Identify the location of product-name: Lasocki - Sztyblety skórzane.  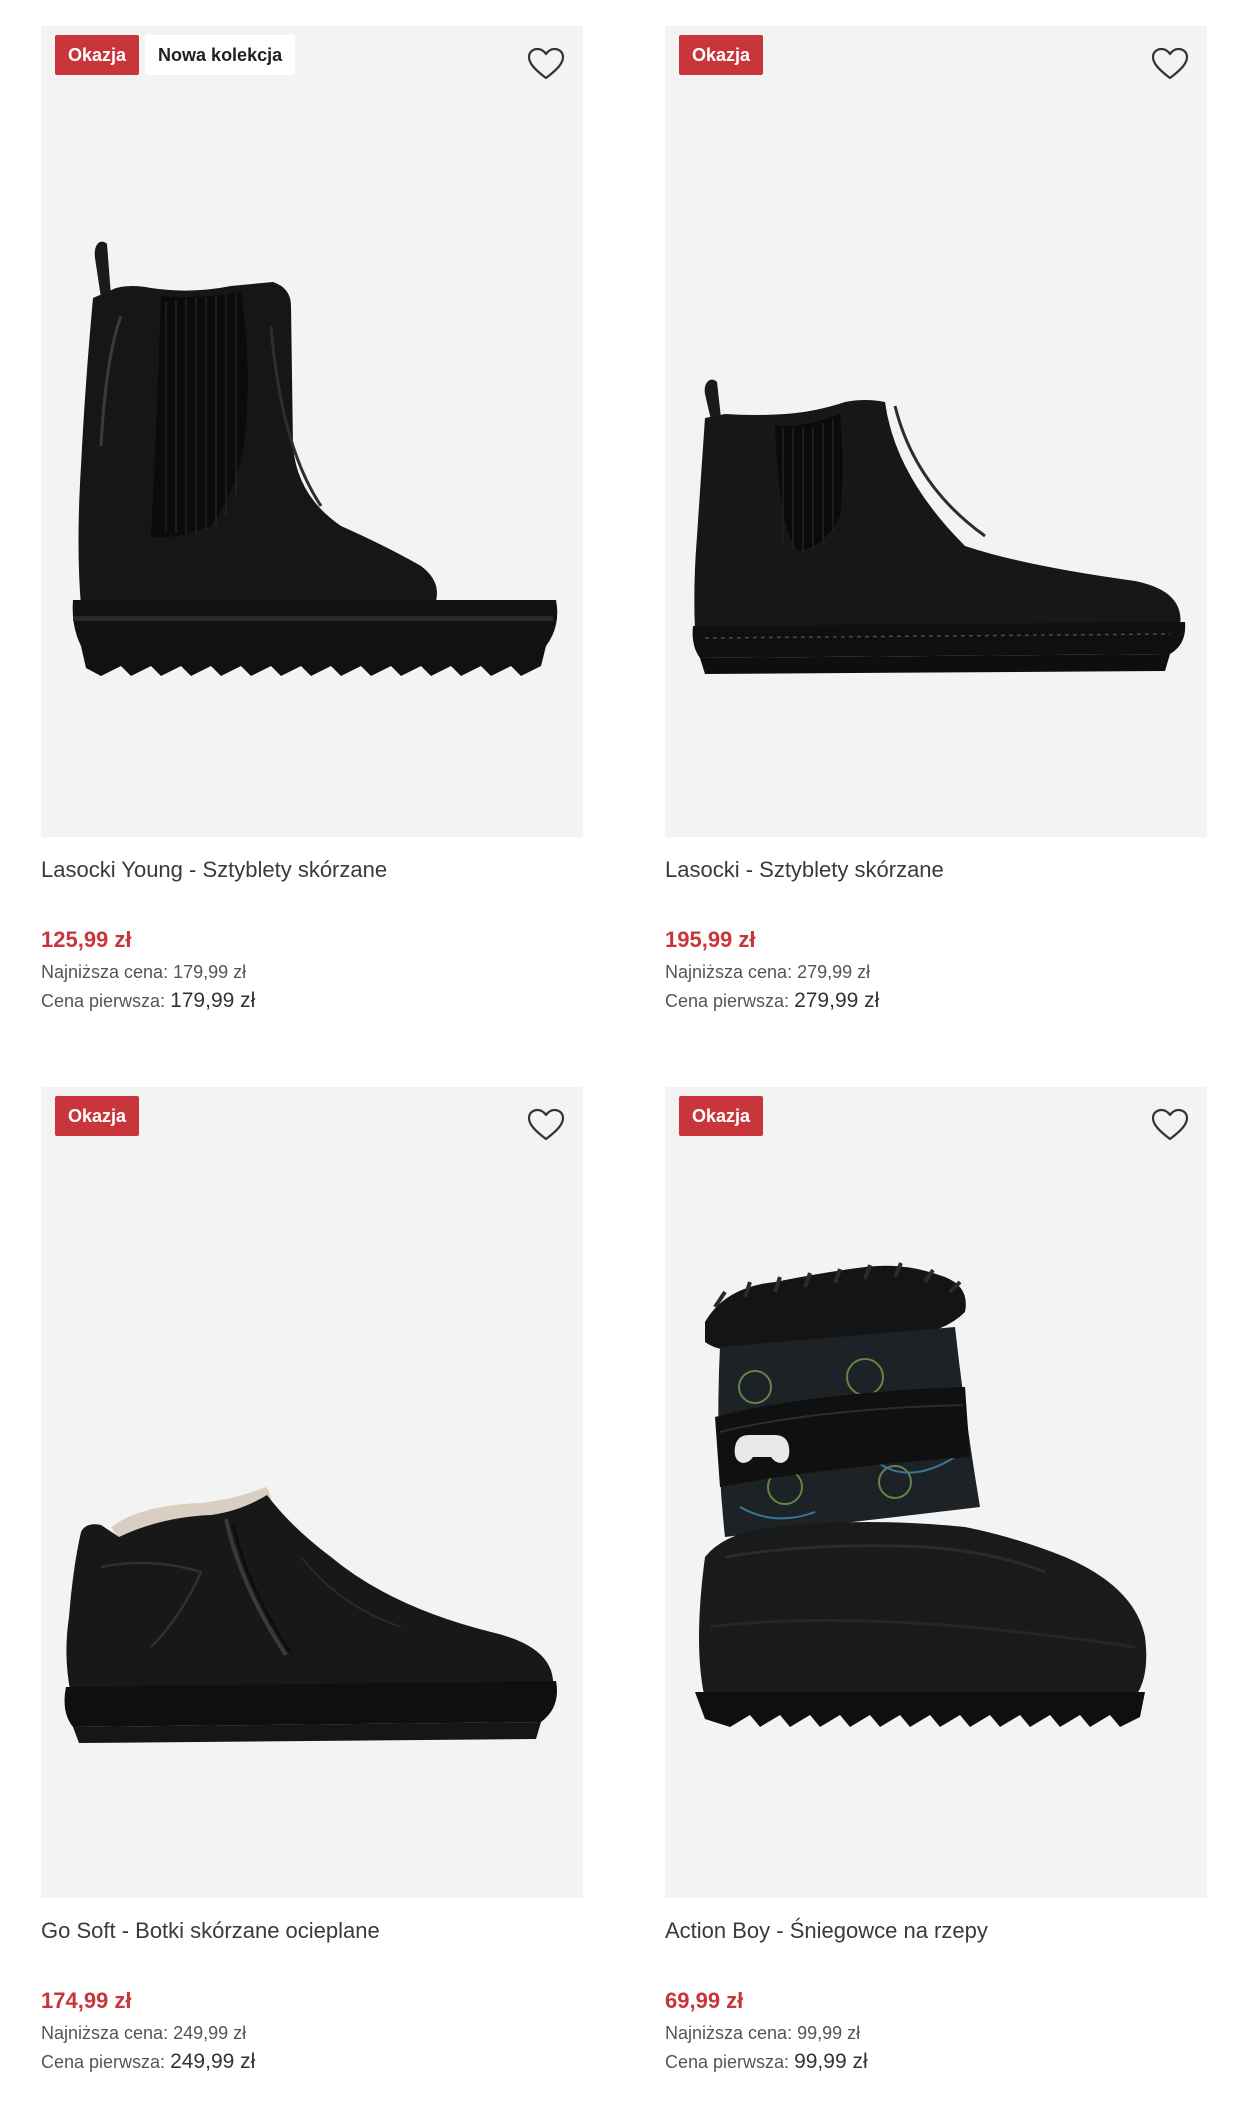
(936, 870).